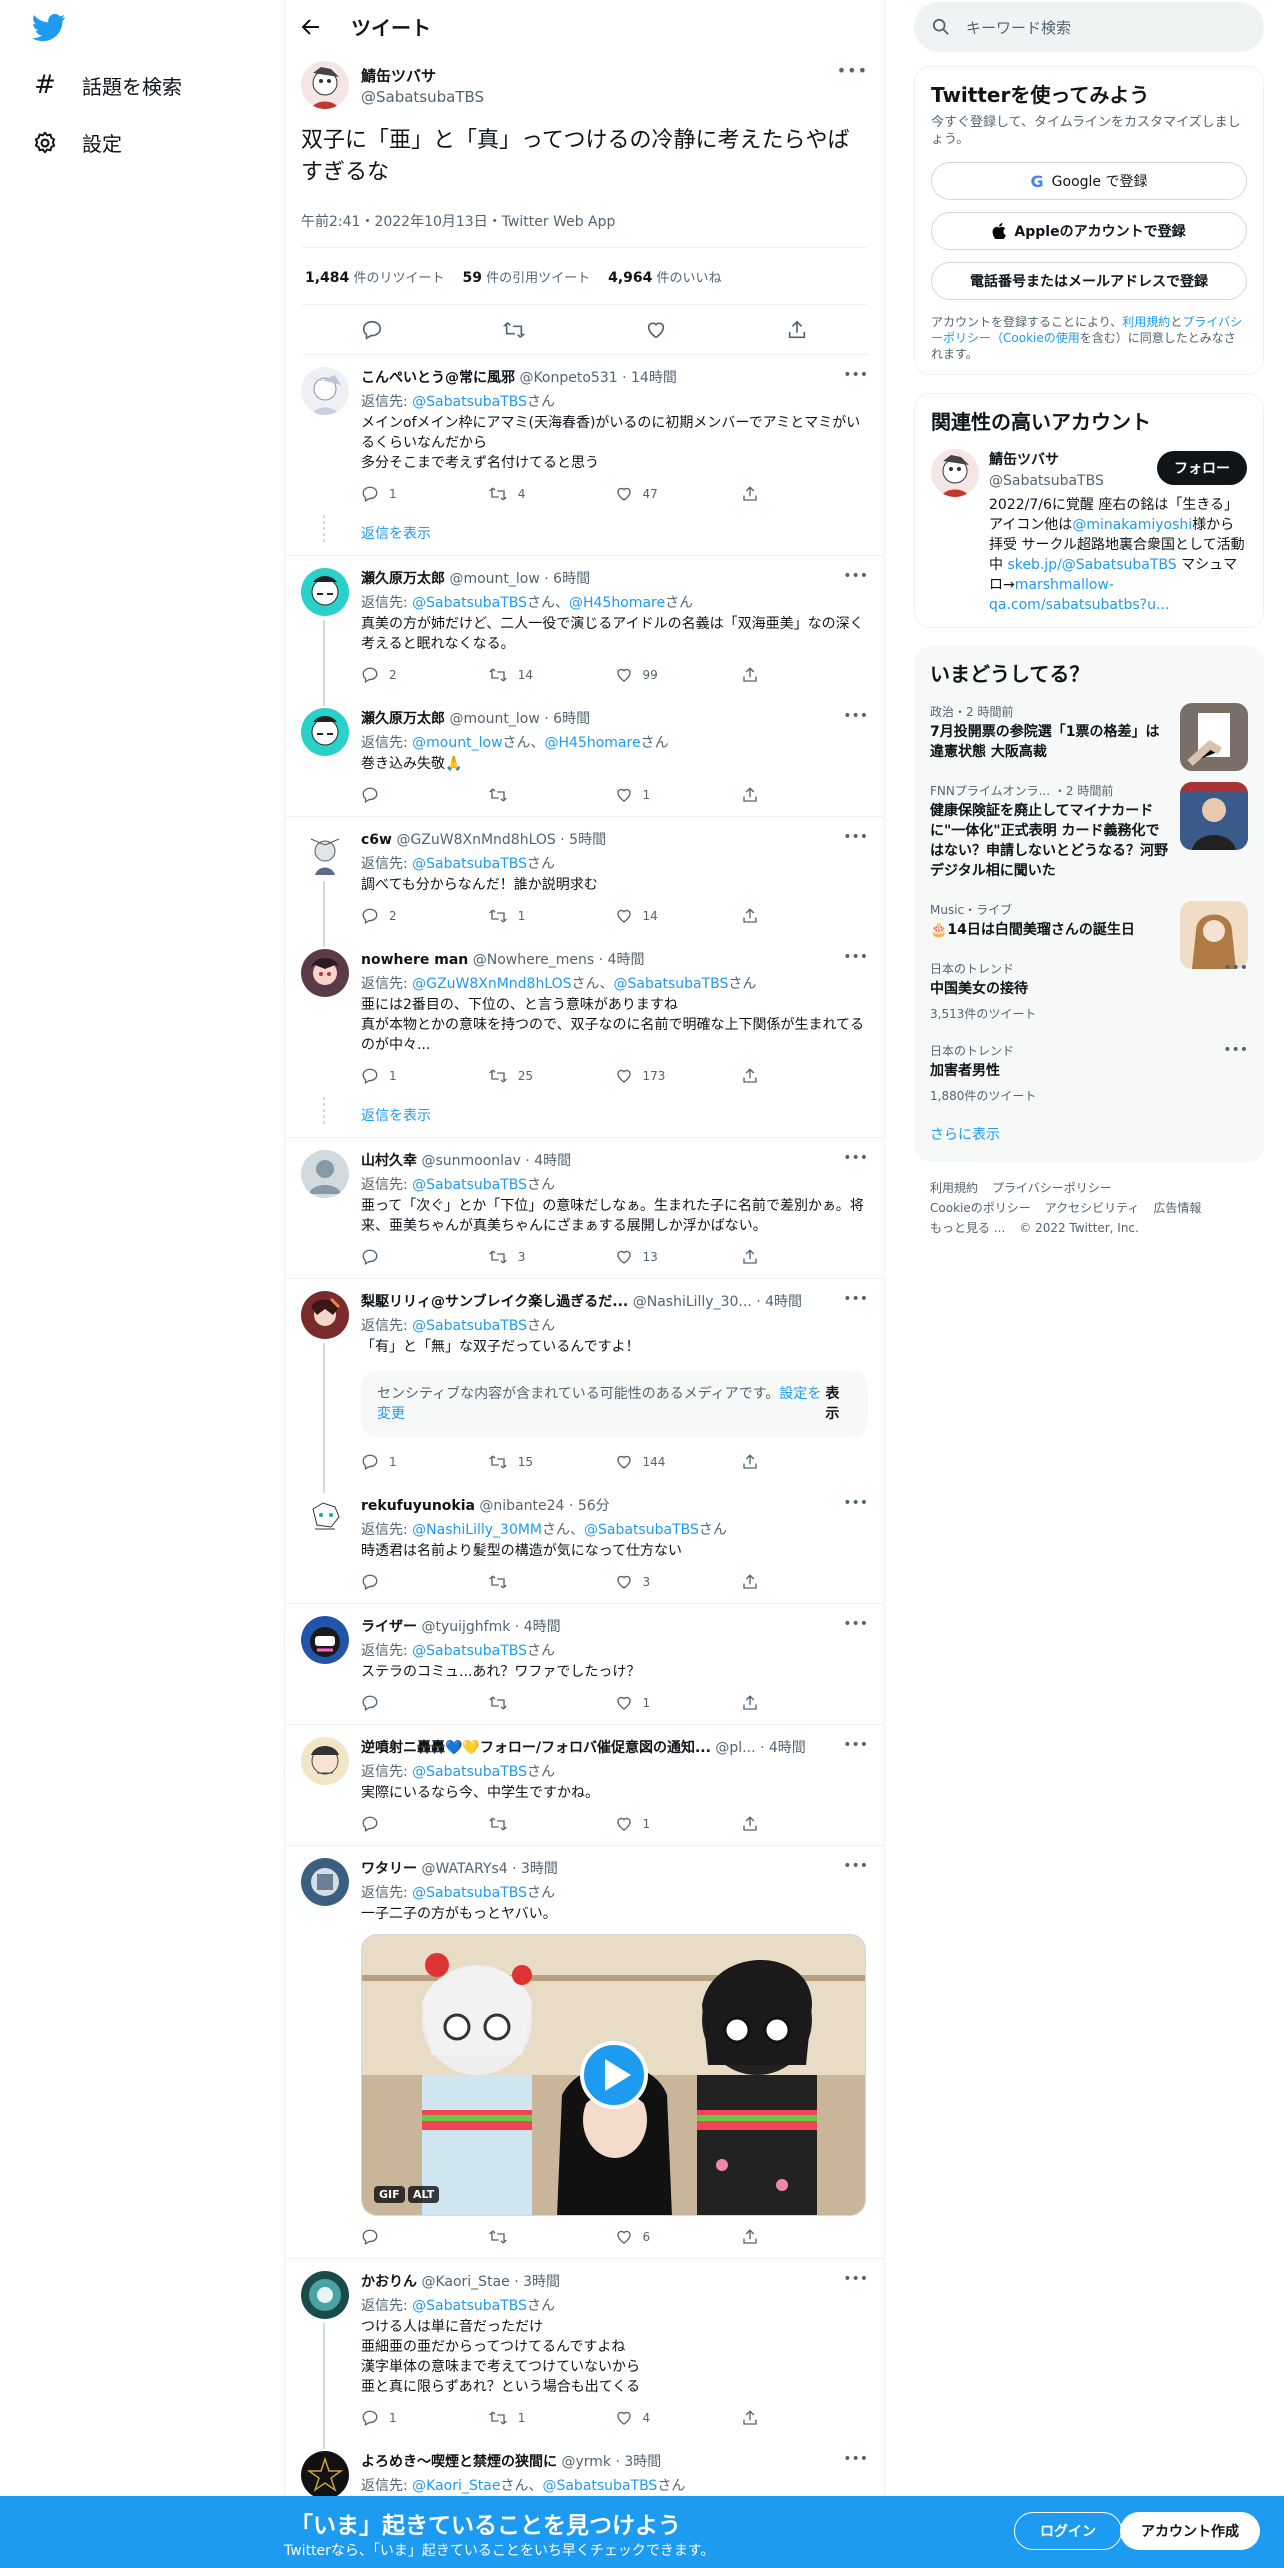 The width and height of the screenshot is (1284, 2568). What do you see at coordinates (422, 75) in the screenshot?
I see `focal-author-name: 鯖缶ツバサ` at bounding box center [422, 75].